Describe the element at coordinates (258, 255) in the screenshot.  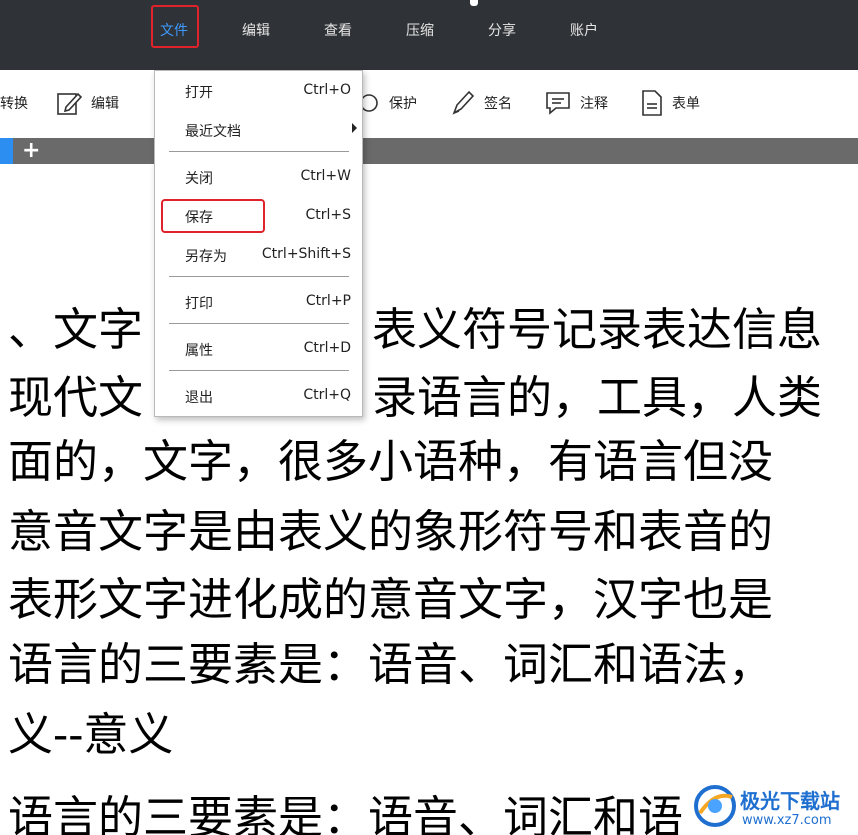
I see `menu-item-save-as: 另存为 Ctrl+Shift+S` at that location.